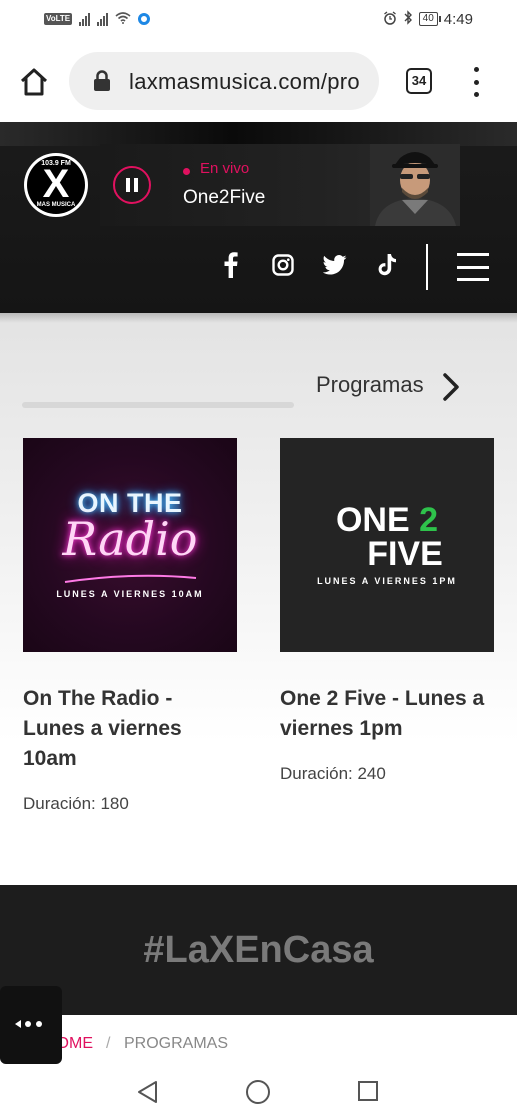 This screenshot has width=517, height=1120. Describe the element at coordinates (280, 185) in the screenshot. I see `live-player: En vivo One2Five` at that location.